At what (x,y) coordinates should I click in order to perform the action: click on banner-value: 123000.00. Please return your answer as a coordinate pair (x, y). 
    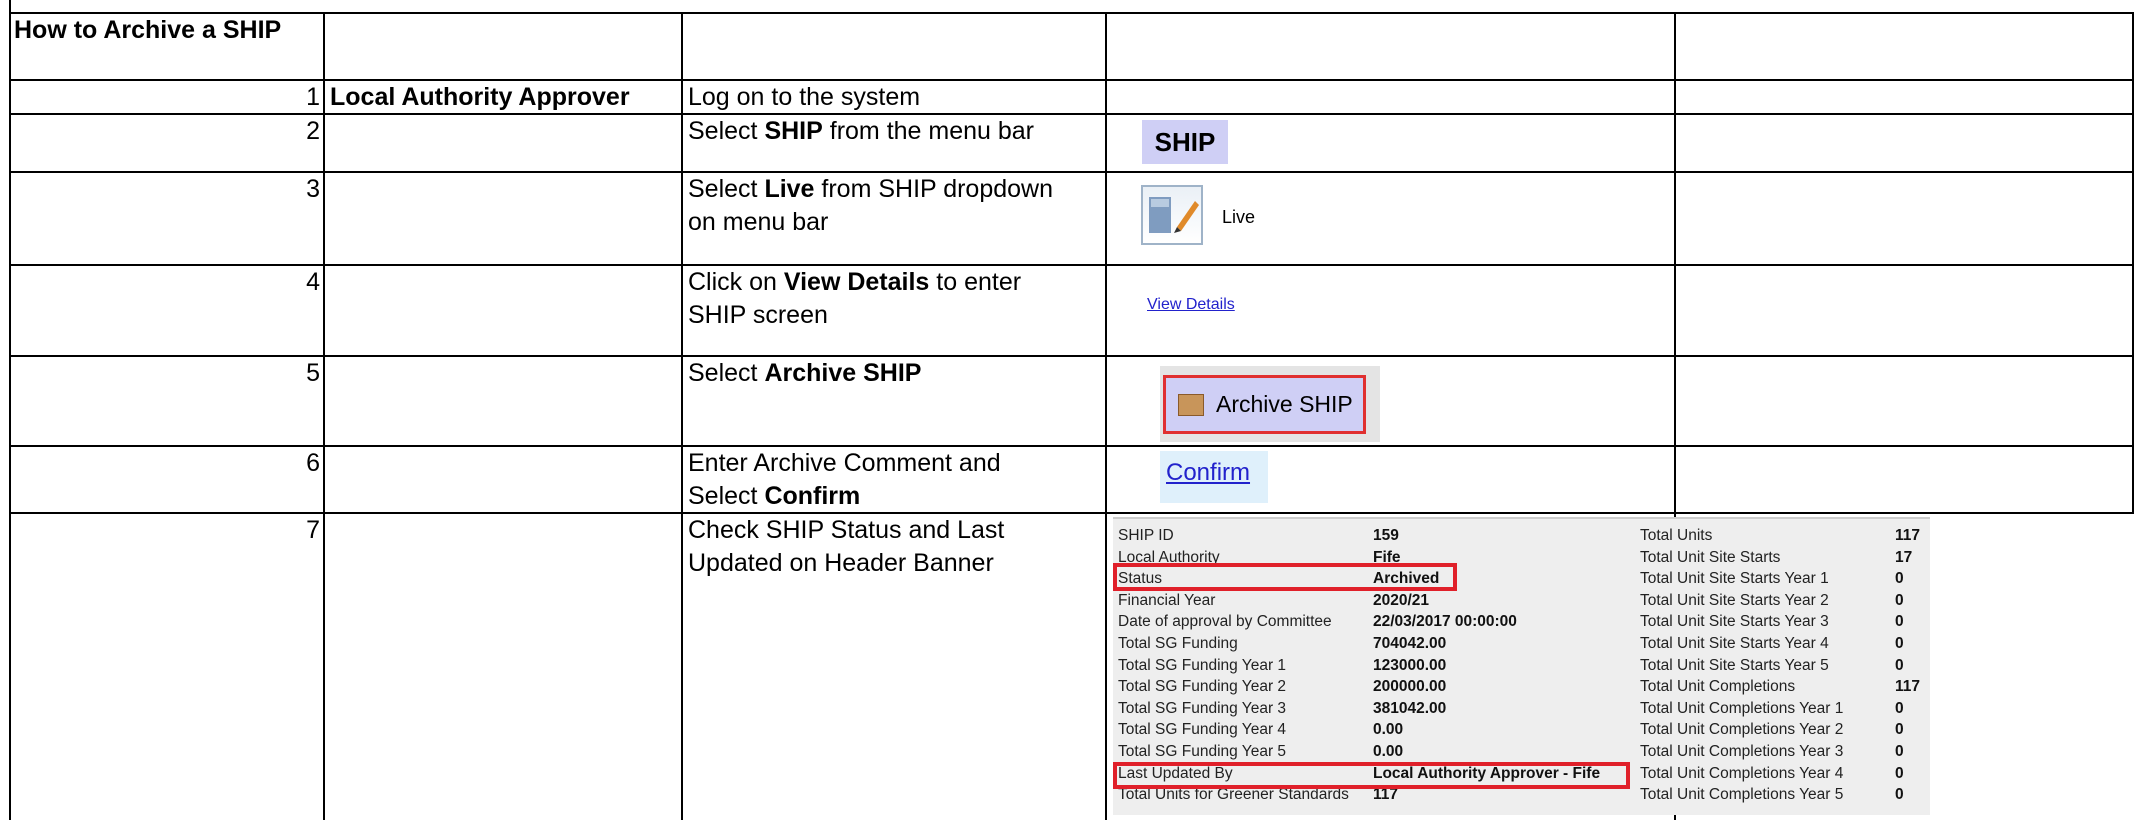
    Looking at the image, I should click on (1410, 665).